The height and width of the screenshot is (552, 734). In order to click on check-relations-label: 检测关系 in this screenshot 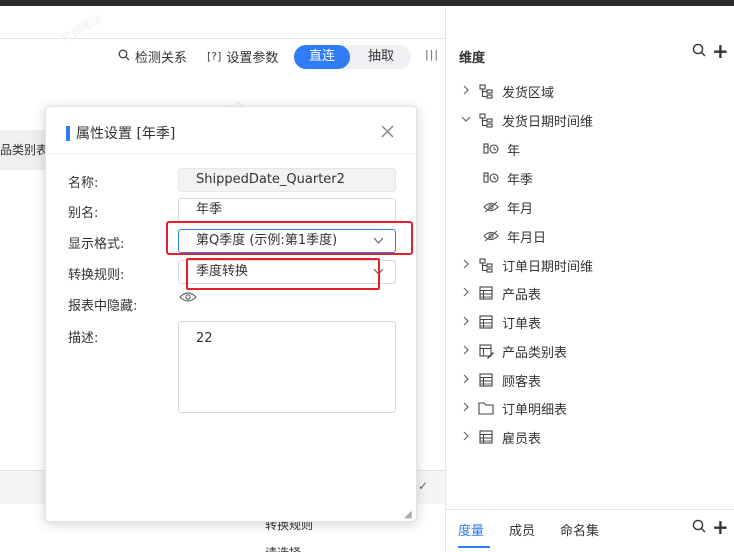, I will do `click(161, 58)`.